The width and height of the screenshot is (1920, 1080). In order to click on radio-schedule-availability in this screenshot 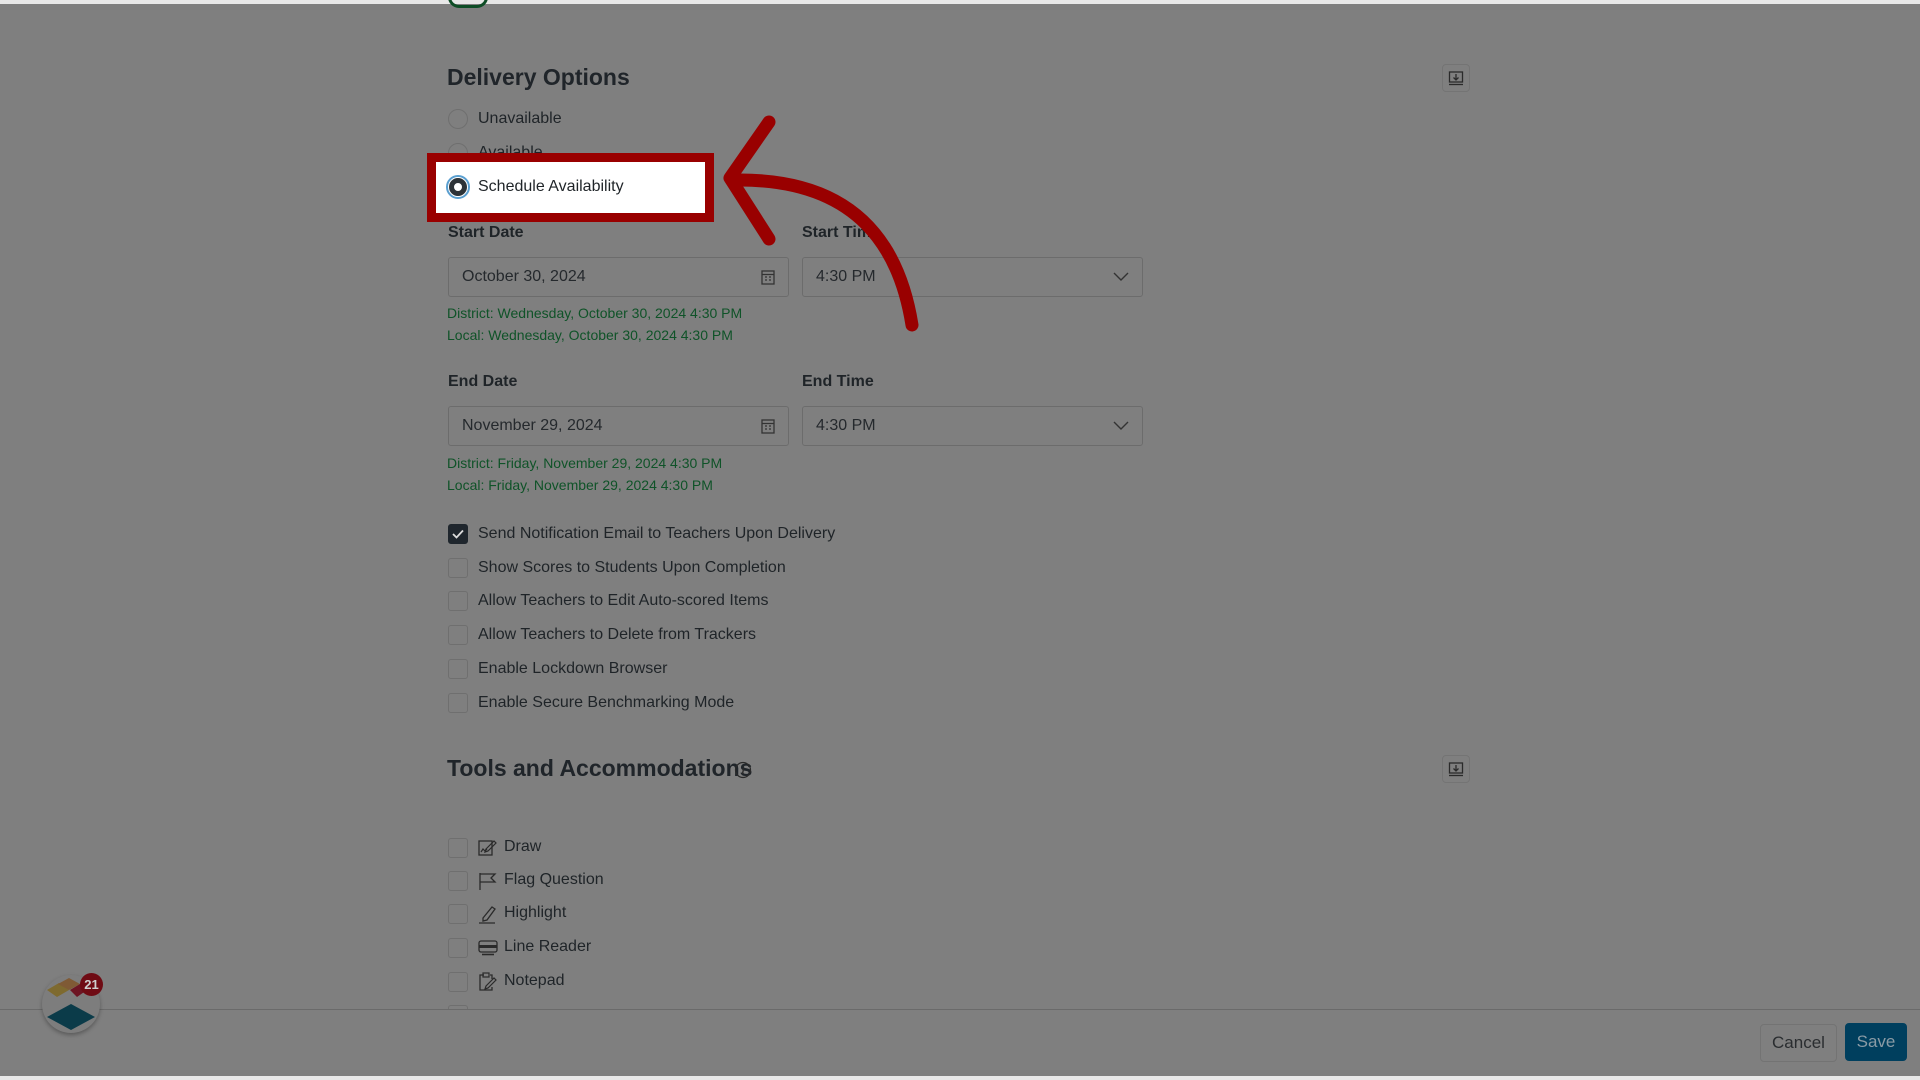, I will do `click(458, 187)`.